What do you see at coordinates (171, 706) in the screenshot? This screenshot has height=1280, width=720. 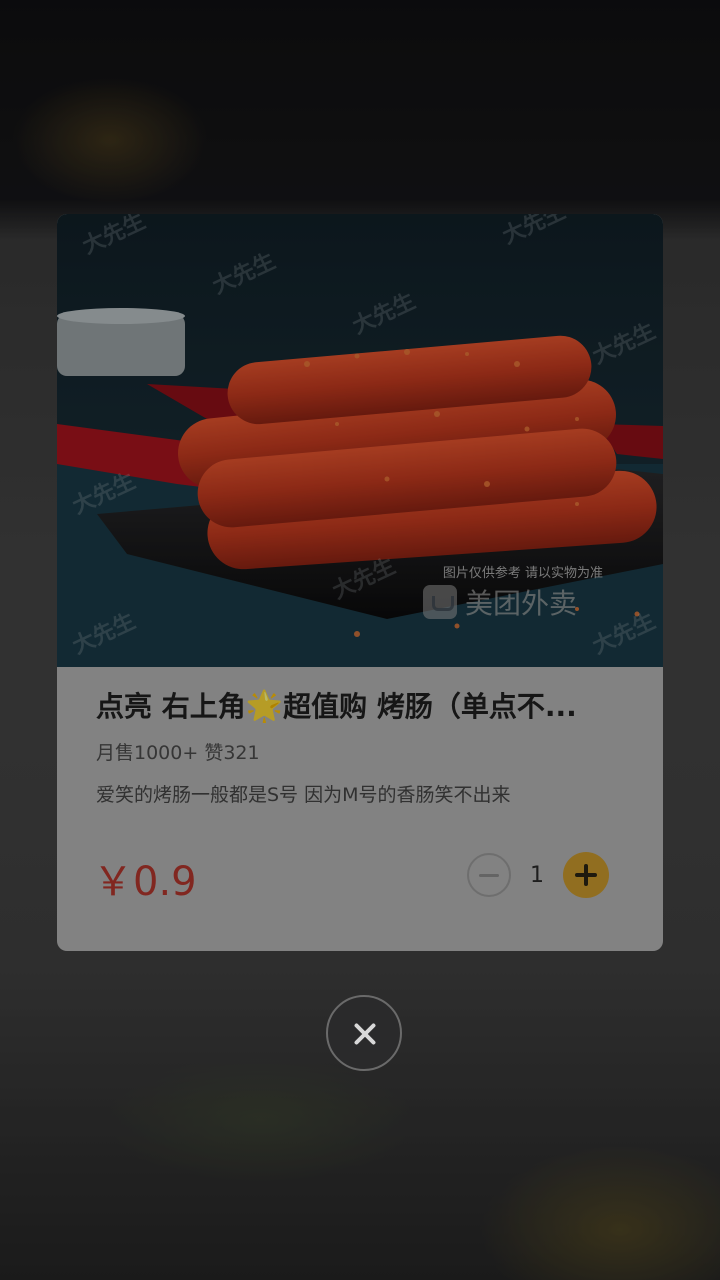 I see `product-title-prefix: 点亮 右上角` at bounding box center [171, 706].